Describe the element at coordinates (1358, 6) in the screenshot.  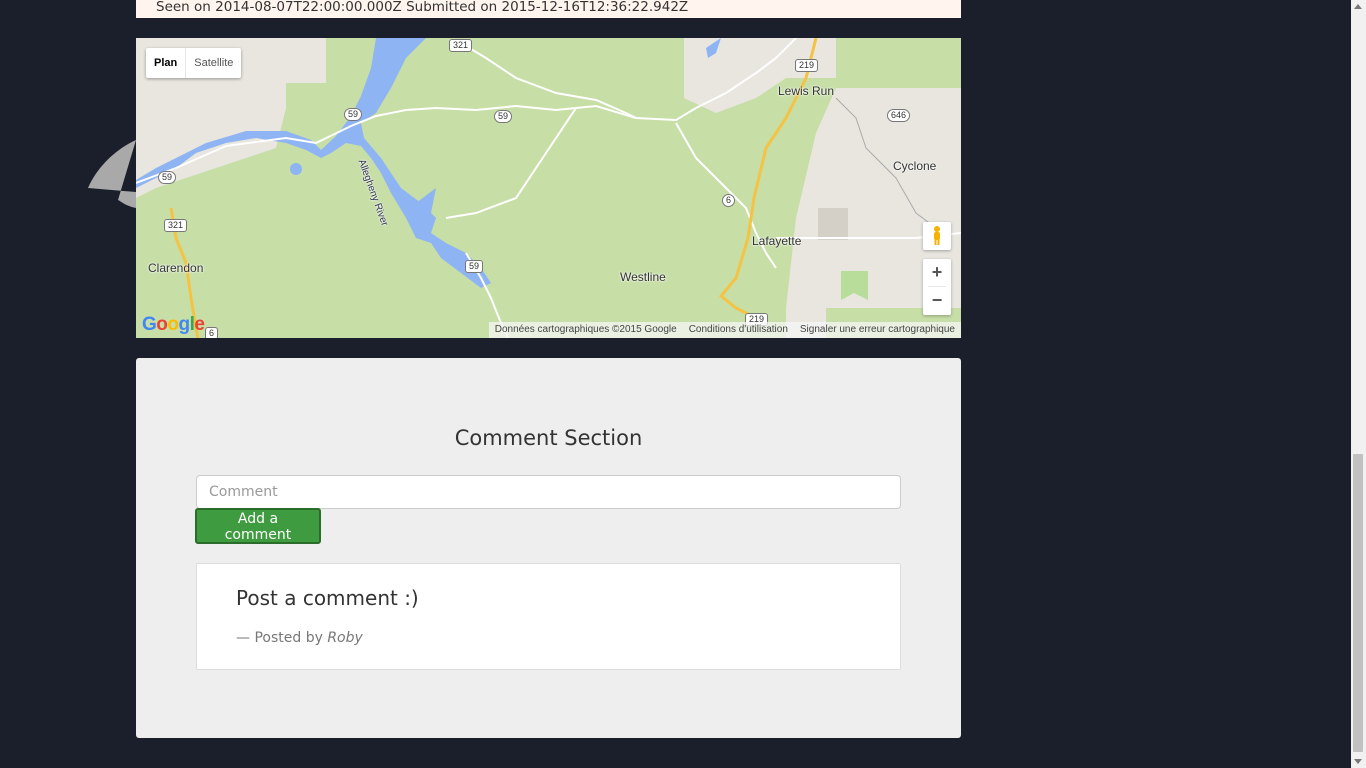
I see `scroll-up-arrow-icon` at that location.